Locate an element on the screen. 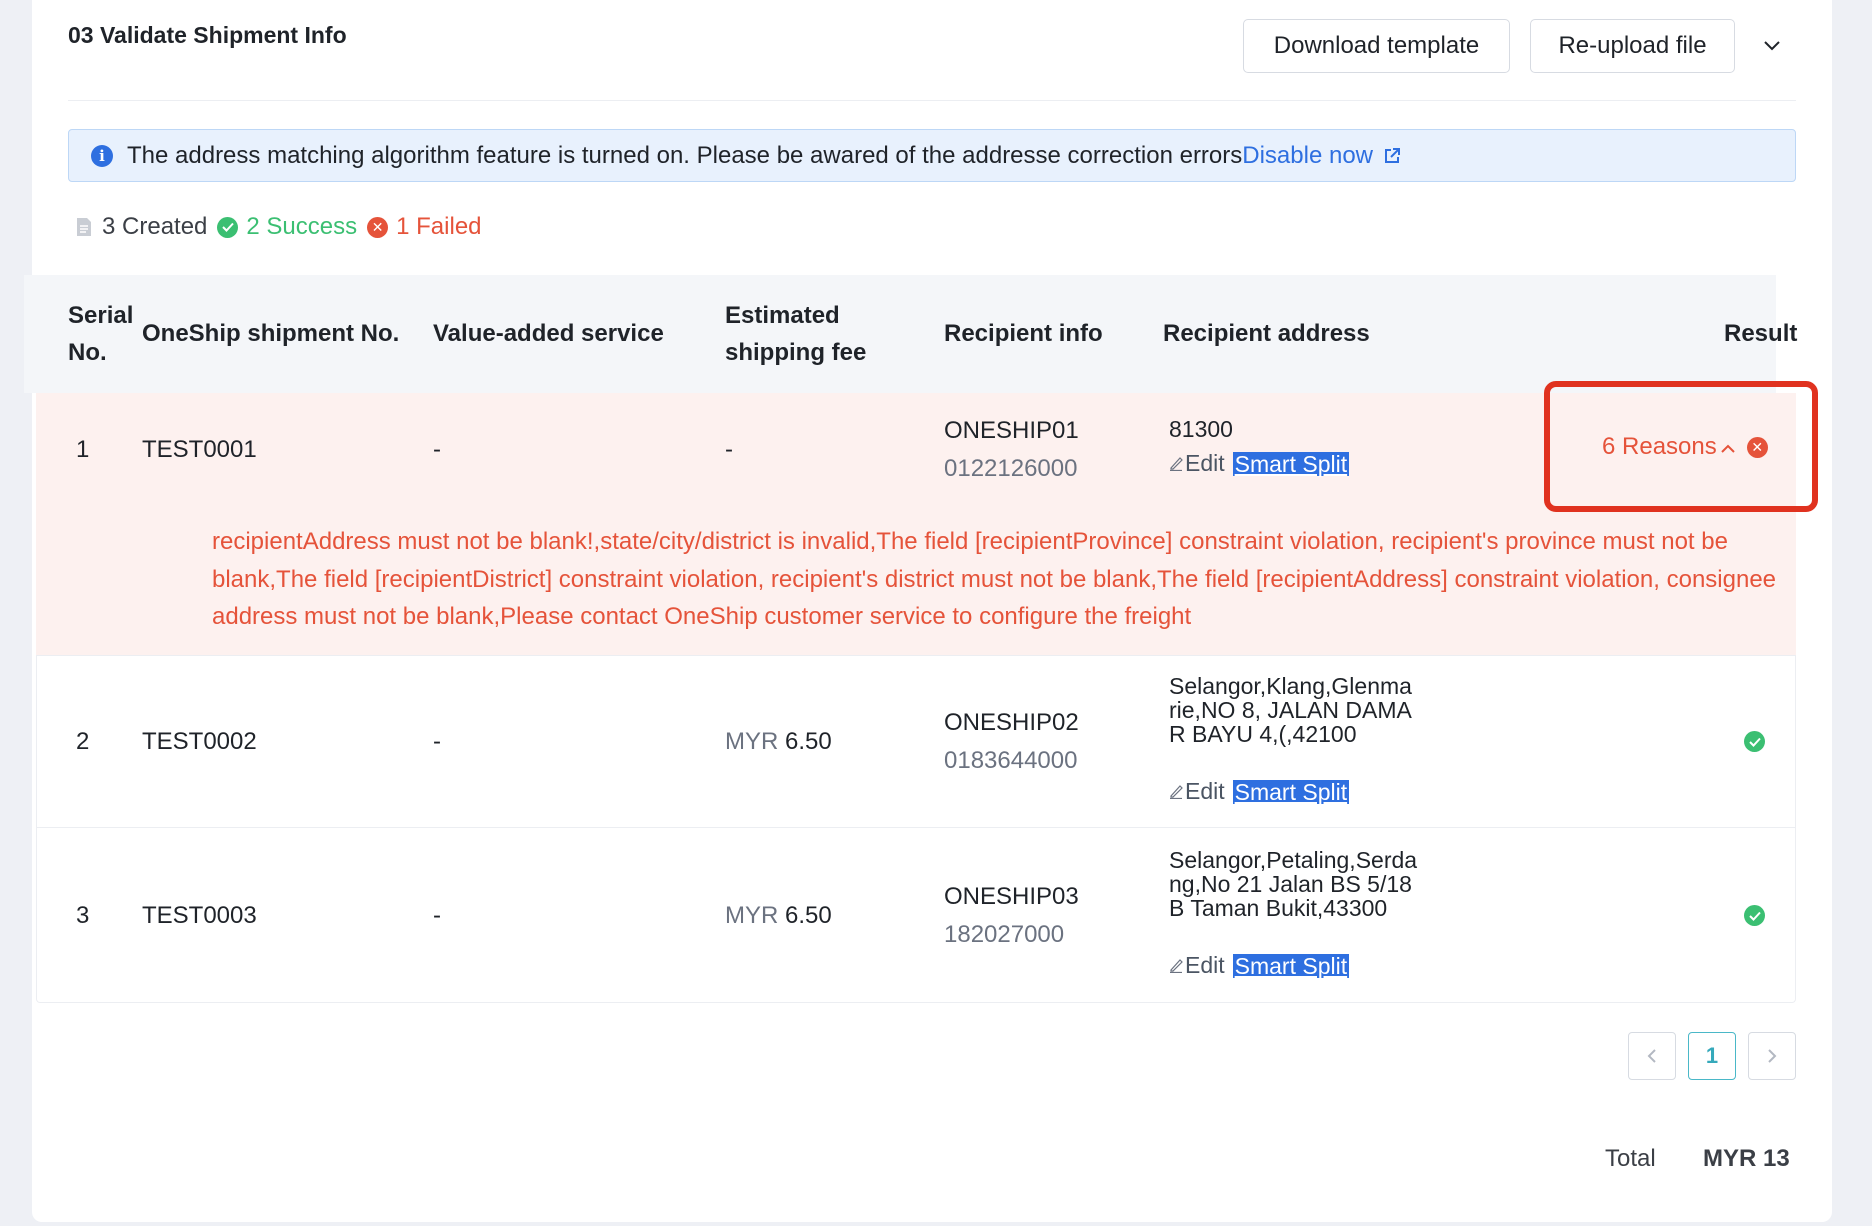 This screenshot has width=1872, height=1226. external-link-icon is located at coordinates (1392, 156).